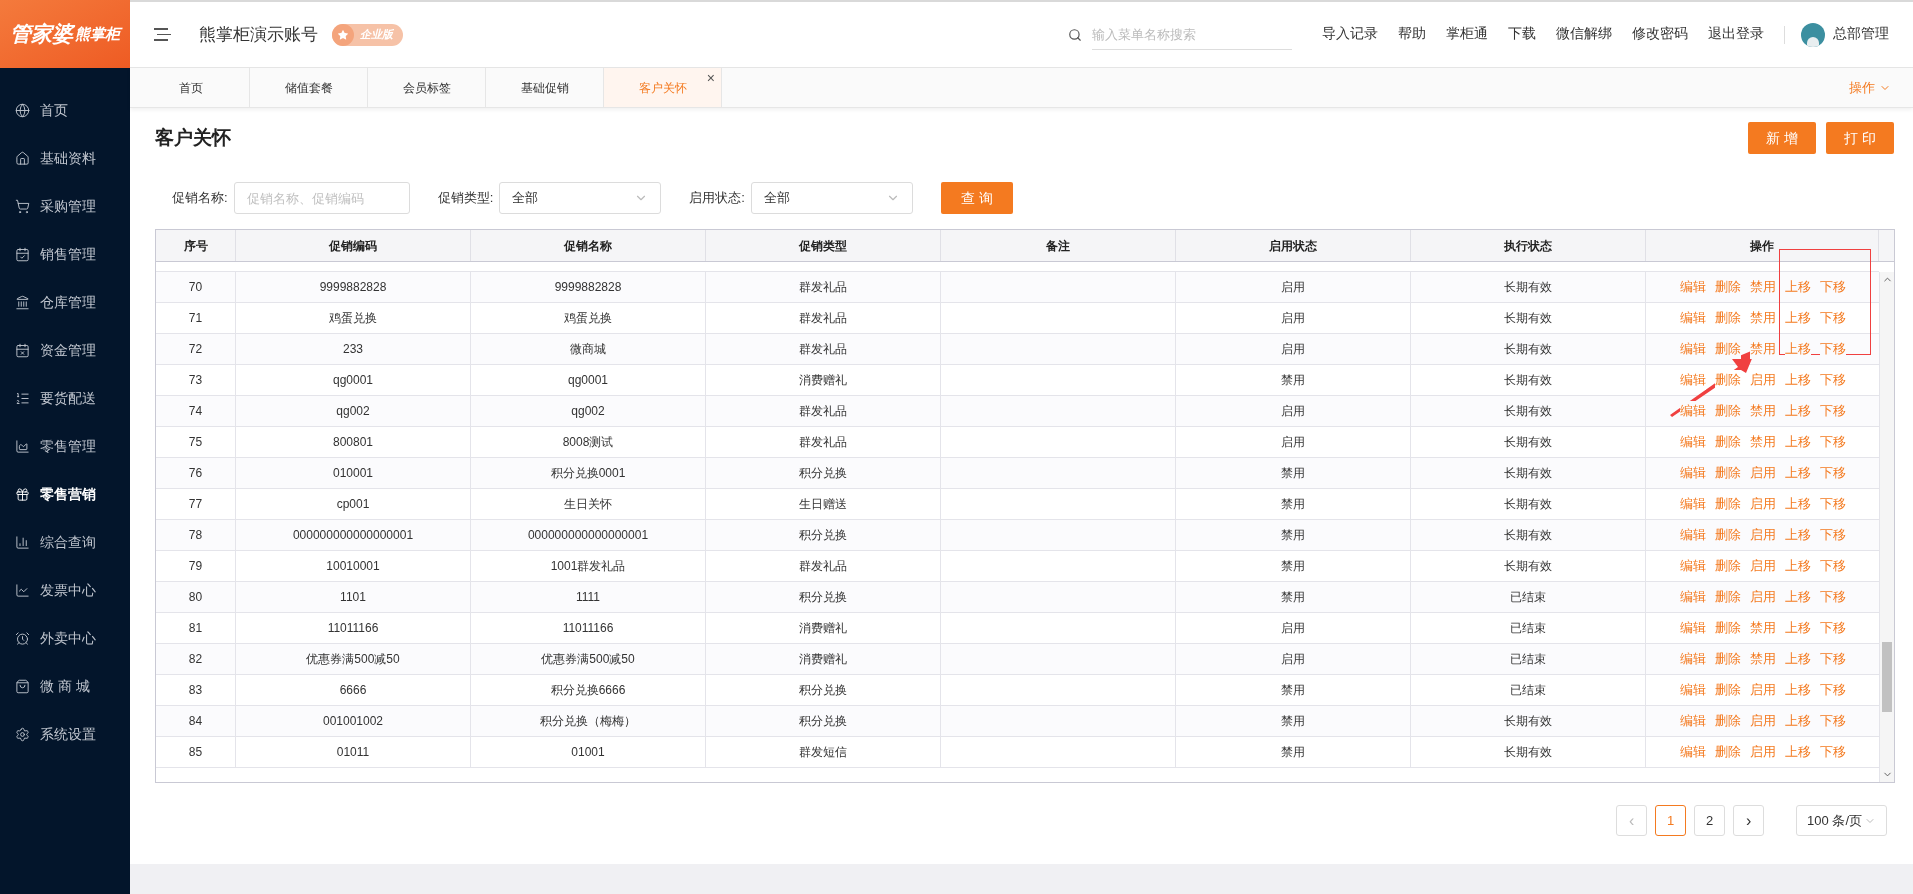 Image resolution: width=1913 pixels, height=894 pixels. What do you see at coordinates (1887, 677) in the screenshot?
I see `scroll-thumb` at bounding box center [1887, 677].